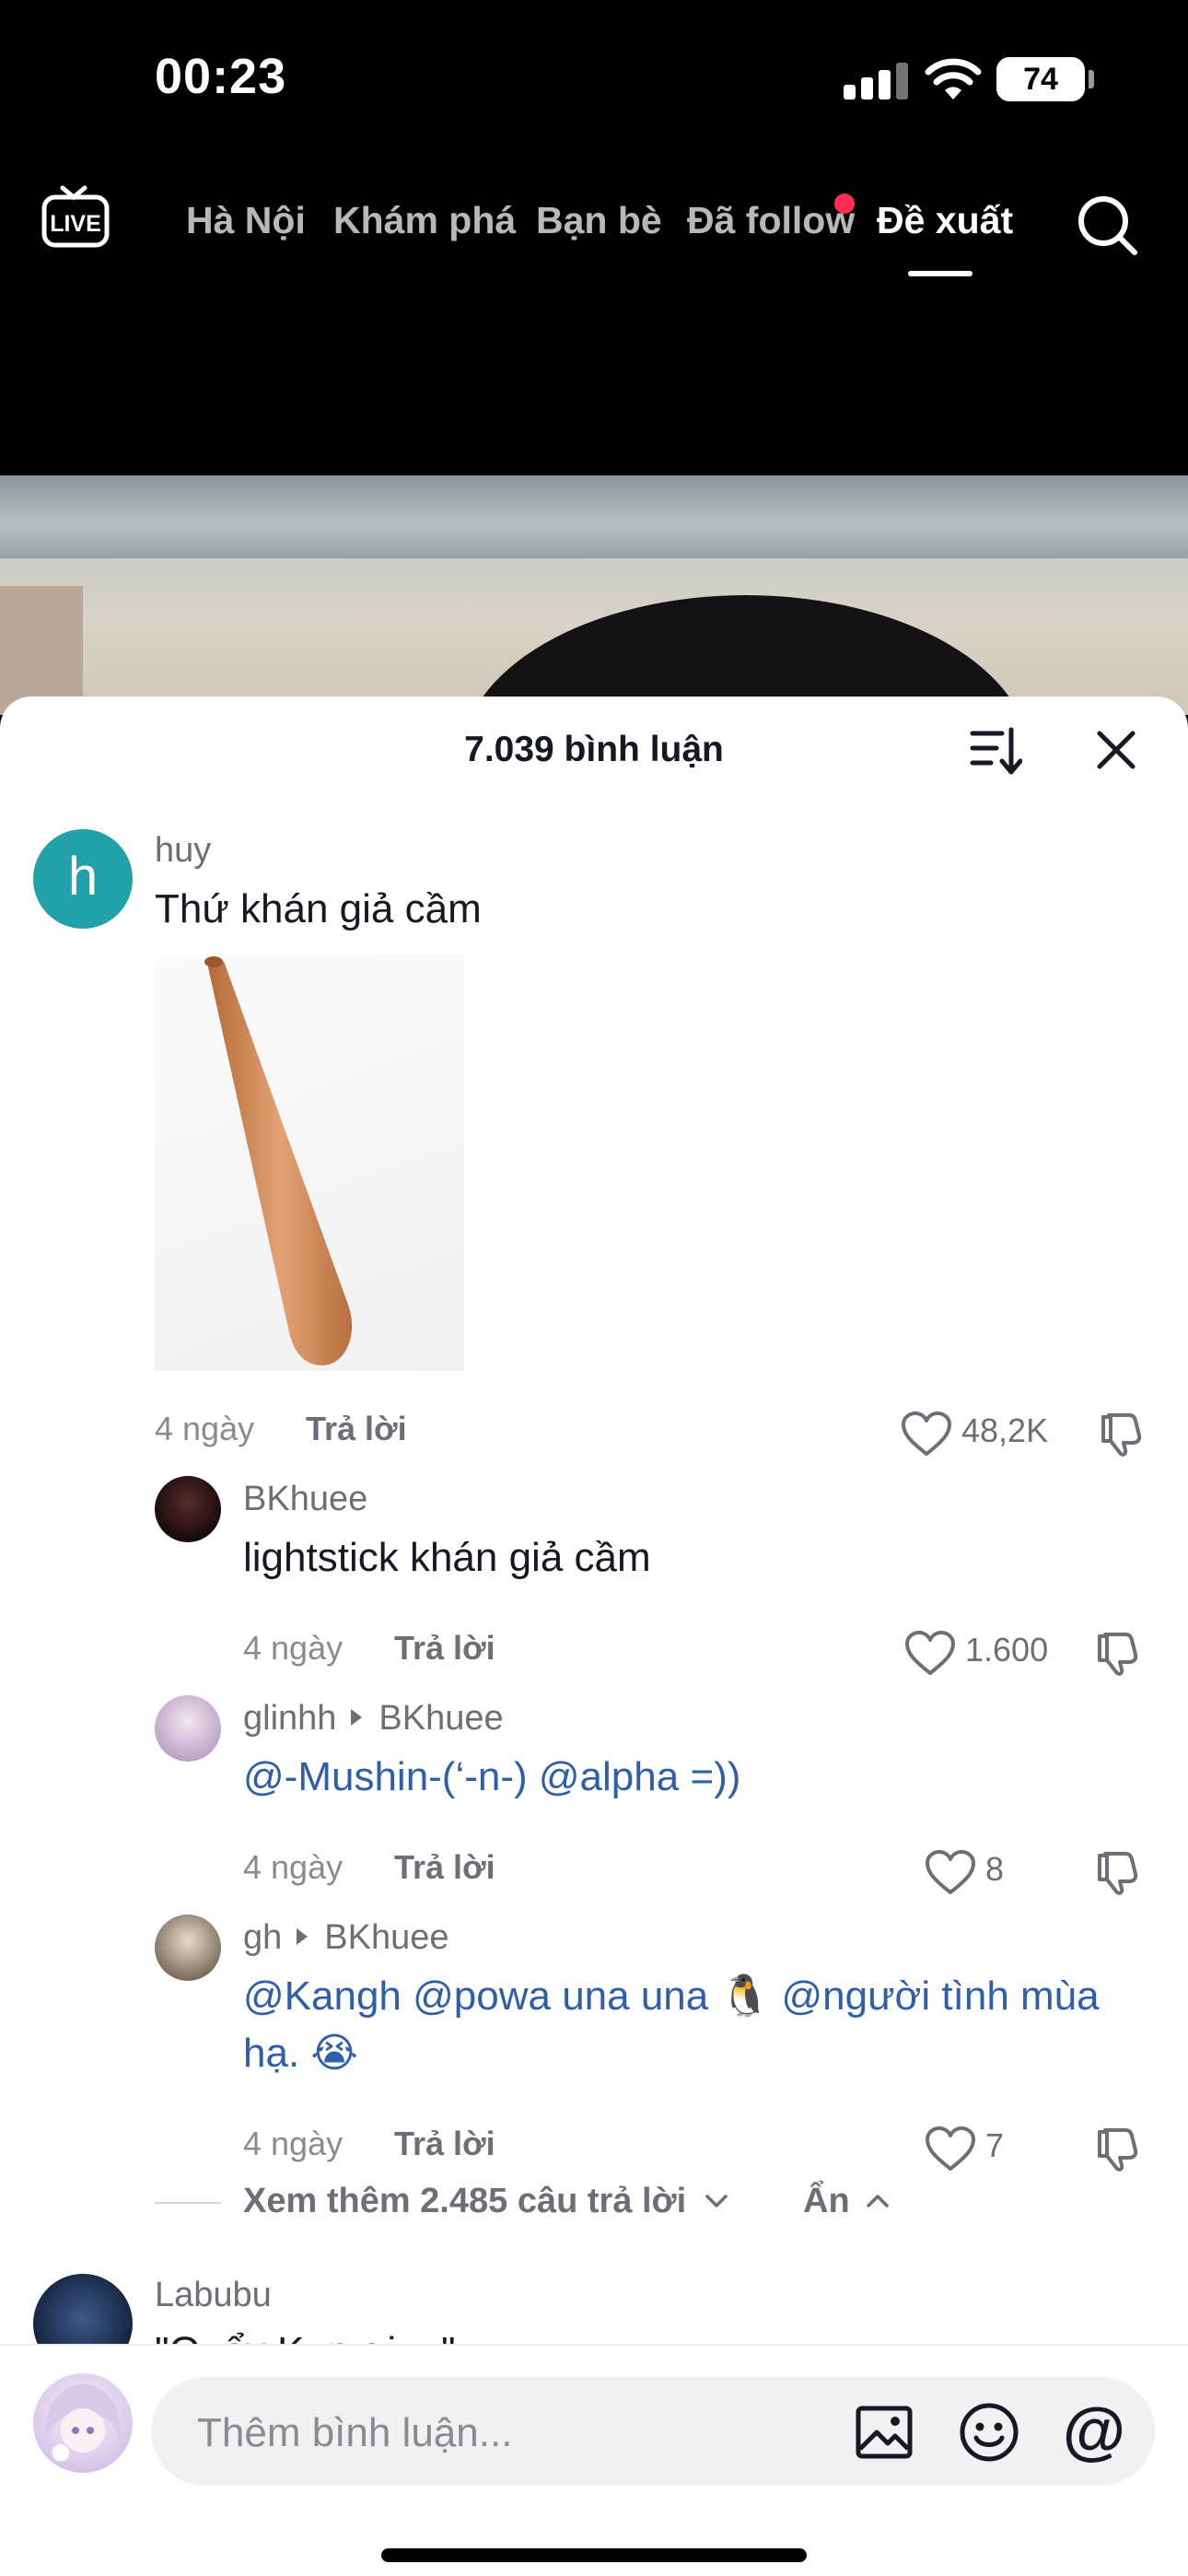 This screenshot has height=2576, width=1188. I want to click on comment-input-bar: Thêm bình luận... @, so click(594, 2460).